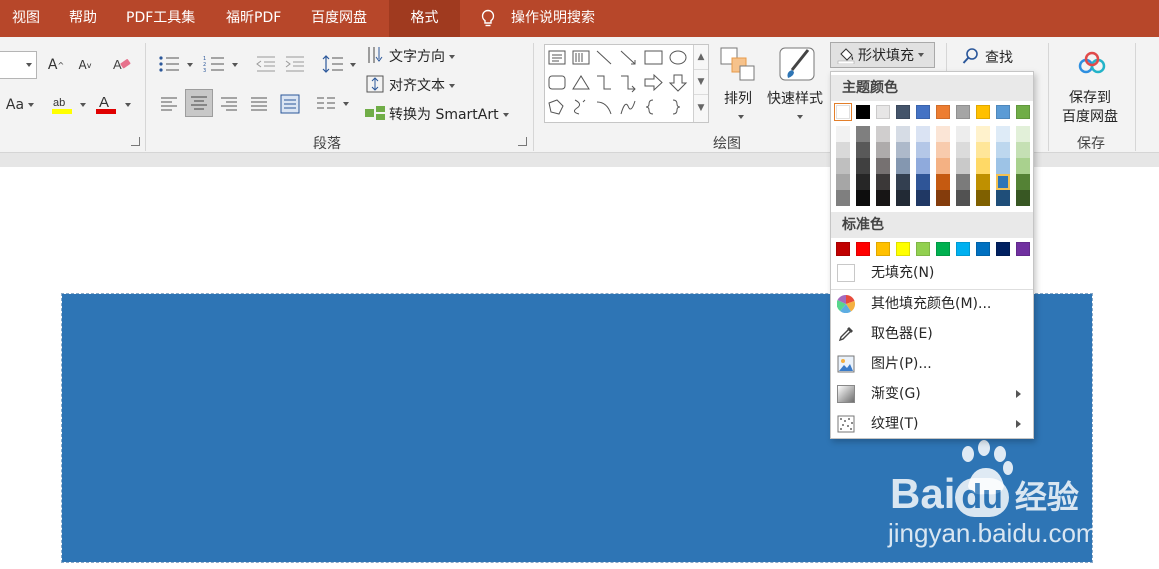 The height and width of the screenshot is (569, 1159). I want to click on quick-styles-button: 快速样式, so click(795, 98).